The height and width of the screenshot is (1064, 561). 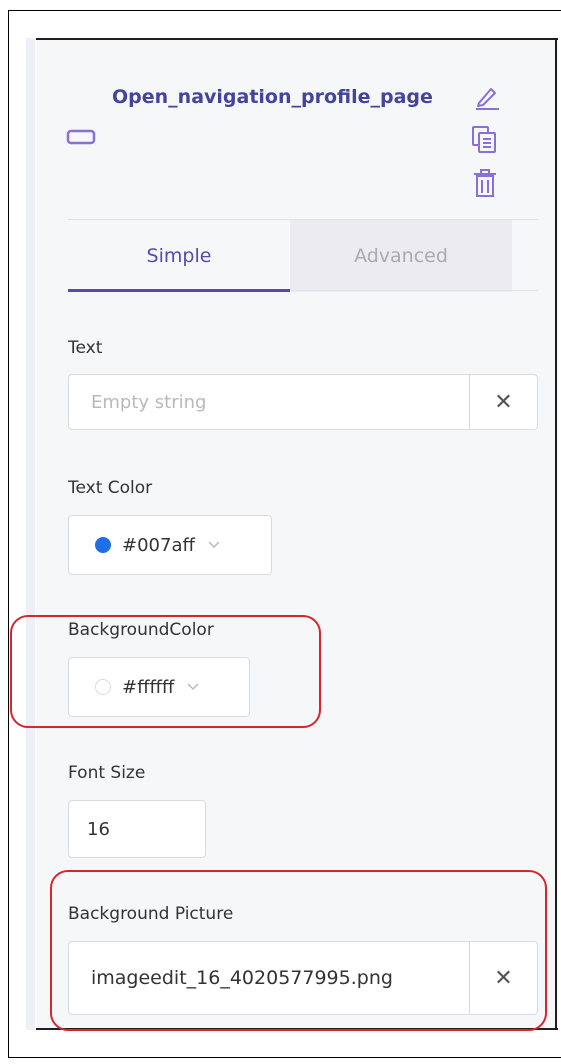 What do you see at coordinates (401, 256) in the screenshot?
I see `tab-advanced: Advanced` at bounding box center [401, 256].